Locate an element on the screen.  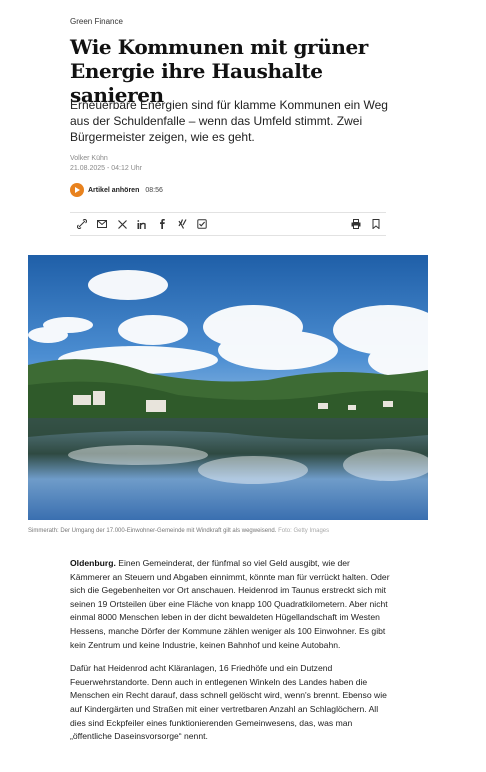
xing-icon is located at coordinates (182, 224).